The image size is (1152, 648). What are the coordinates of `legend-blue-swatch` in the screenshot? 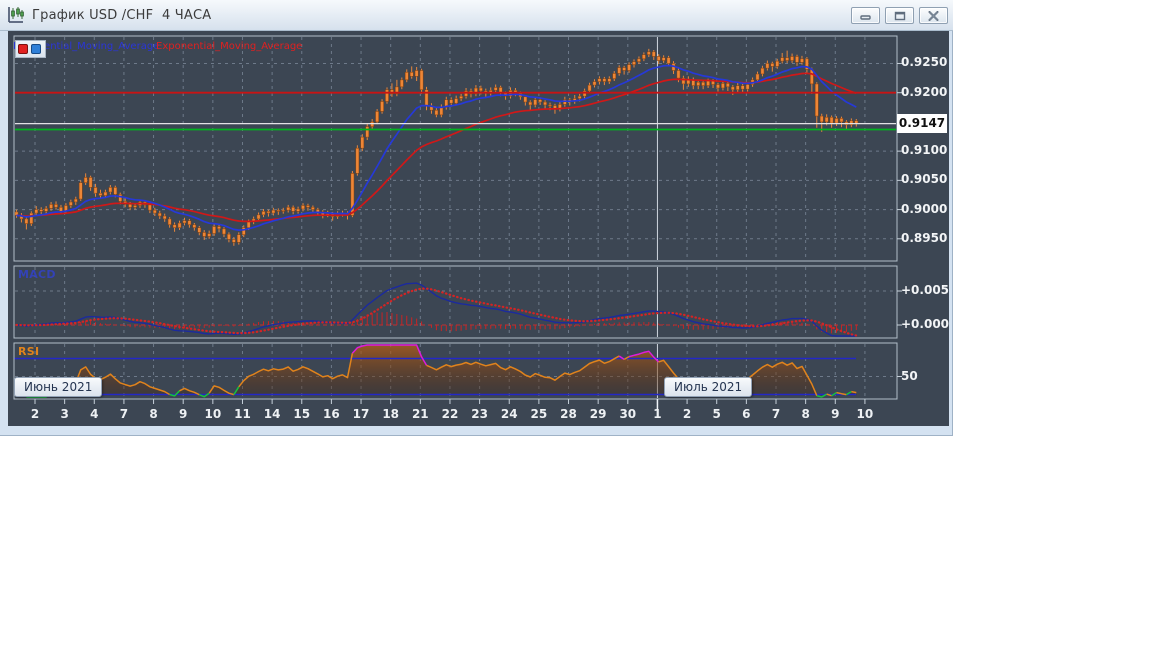 It's located at (36, 49).